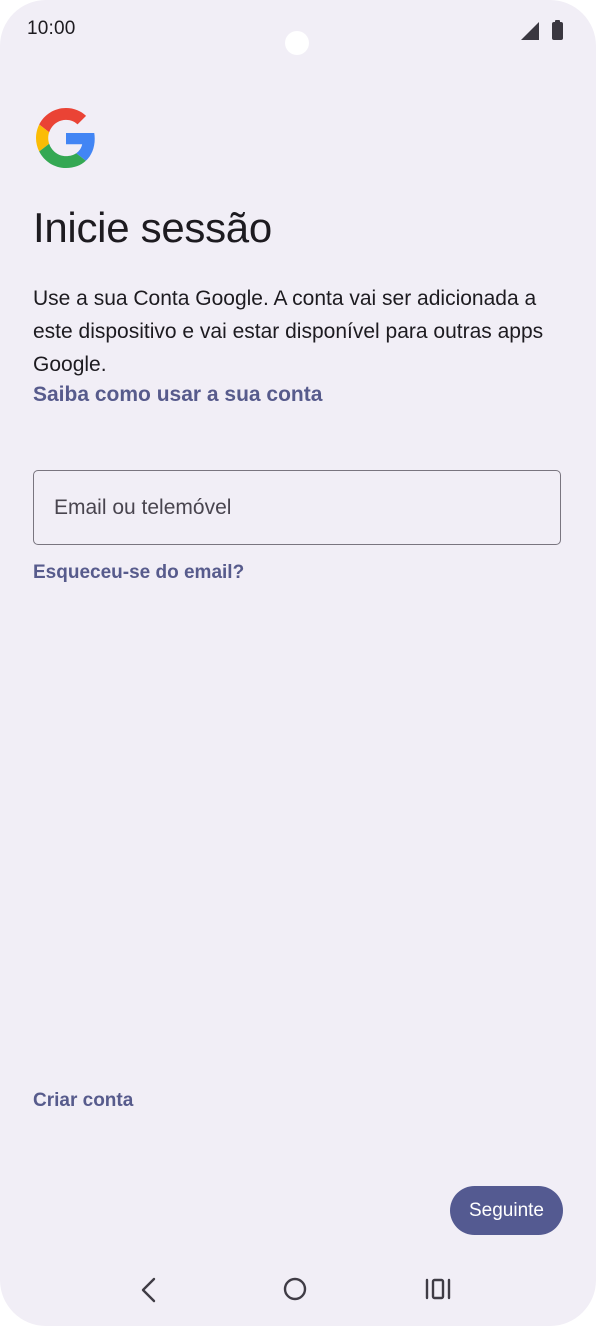 This screenshot has width=596, height=1326. I want to click on status-time: 10:00, so click(51, 28).